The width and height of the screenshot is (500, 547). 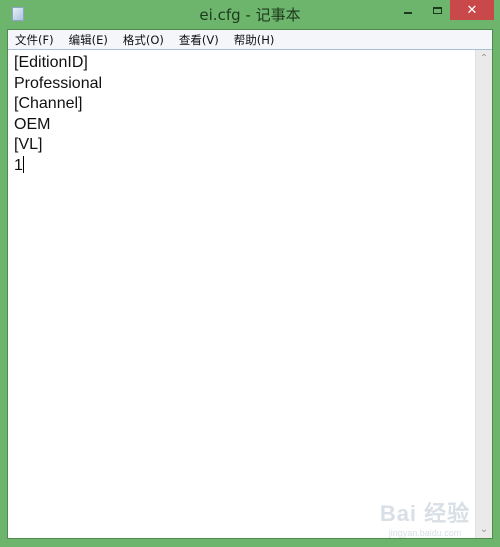 I want to click on title-bar: ei.cfg - 记事本 ✕, so click(x=250, y=14).